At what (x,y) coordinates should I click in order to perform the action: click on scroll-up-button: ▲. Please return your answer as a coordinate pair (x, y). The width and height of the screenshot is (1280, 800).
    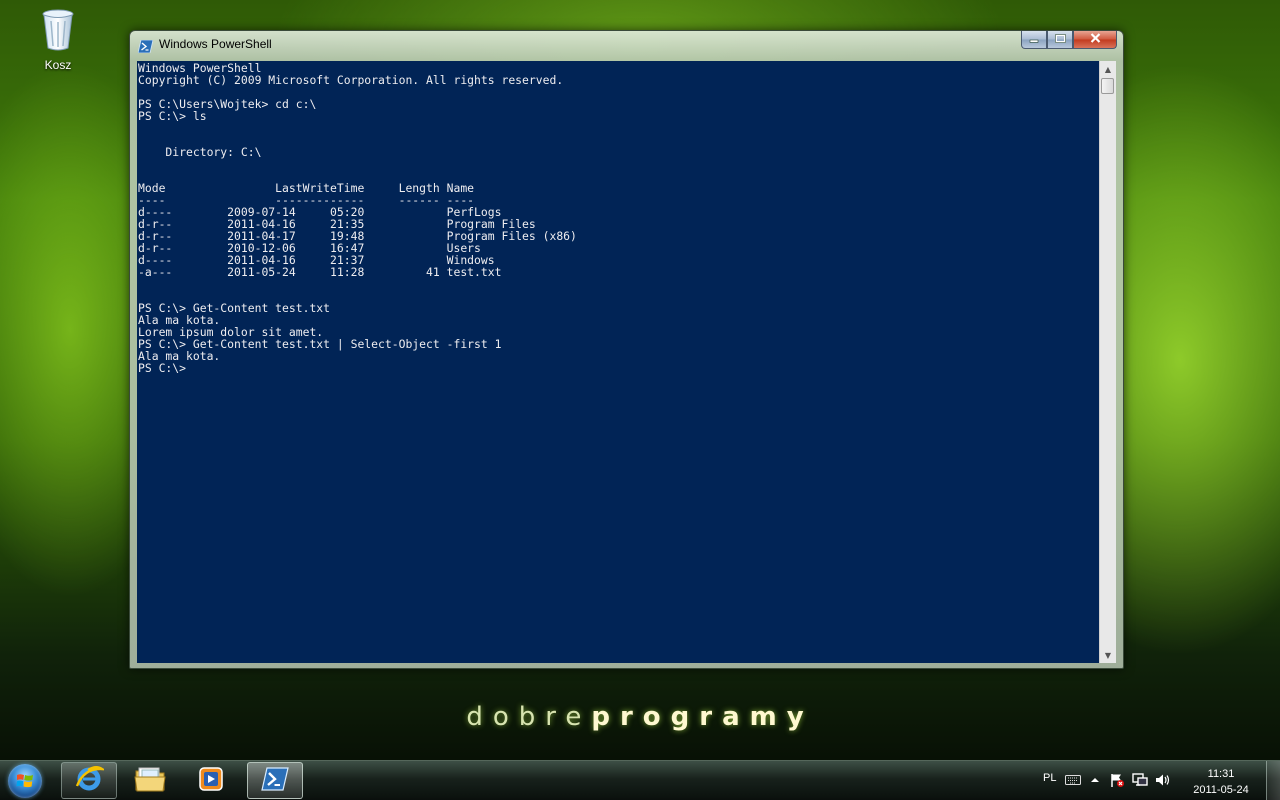
    Looking at the image, I should click on (1108, 69).